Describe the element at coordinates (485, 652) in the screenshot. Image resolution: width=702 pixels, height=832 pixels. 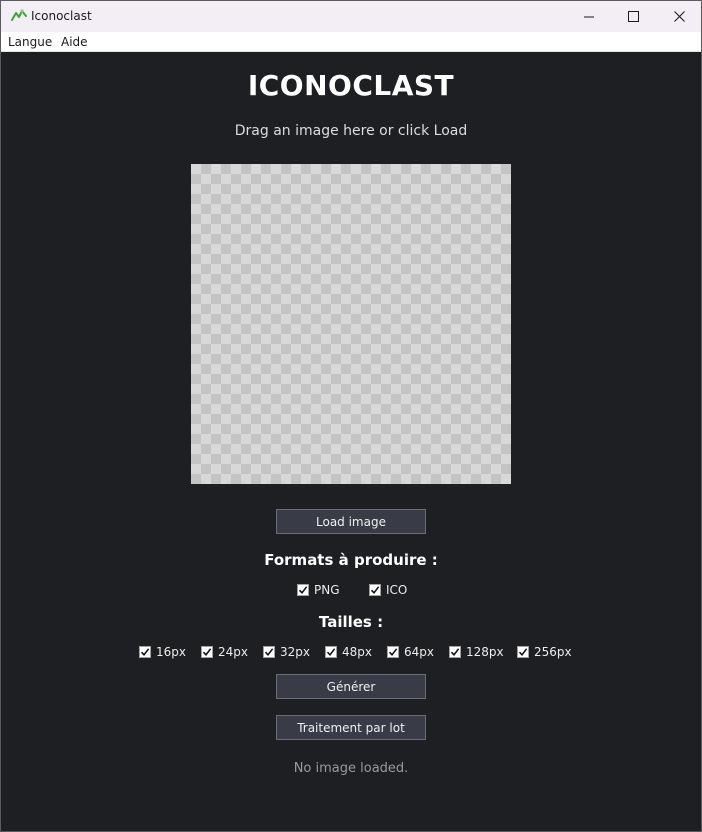
I see `size-label: 128px` at that location.